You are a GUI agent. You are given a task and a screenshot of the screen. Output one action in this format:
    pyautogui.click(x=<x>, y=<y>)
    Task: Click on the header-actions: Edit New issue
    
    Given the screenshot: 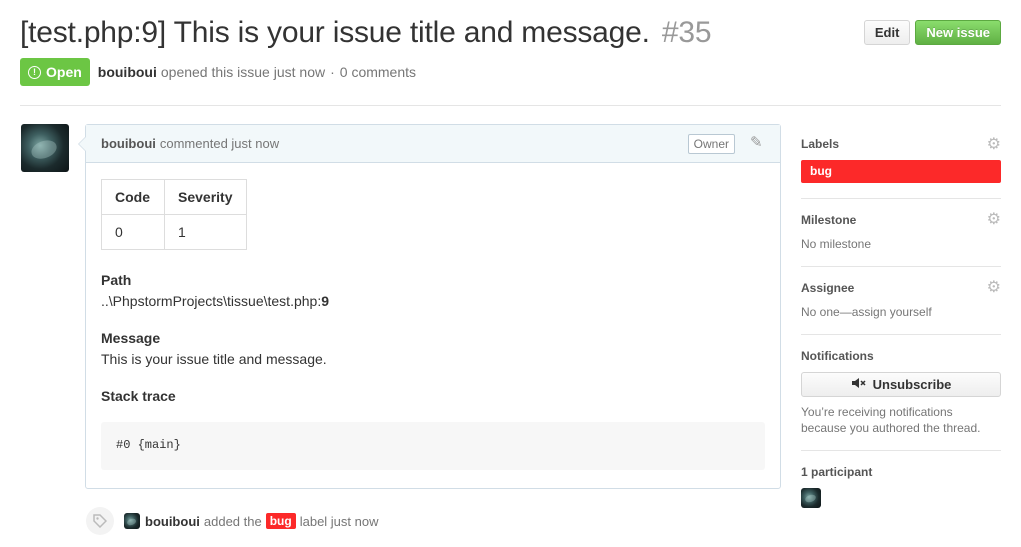 What is the action you would take?
    pyautogui.click(x=932, y=32)
    